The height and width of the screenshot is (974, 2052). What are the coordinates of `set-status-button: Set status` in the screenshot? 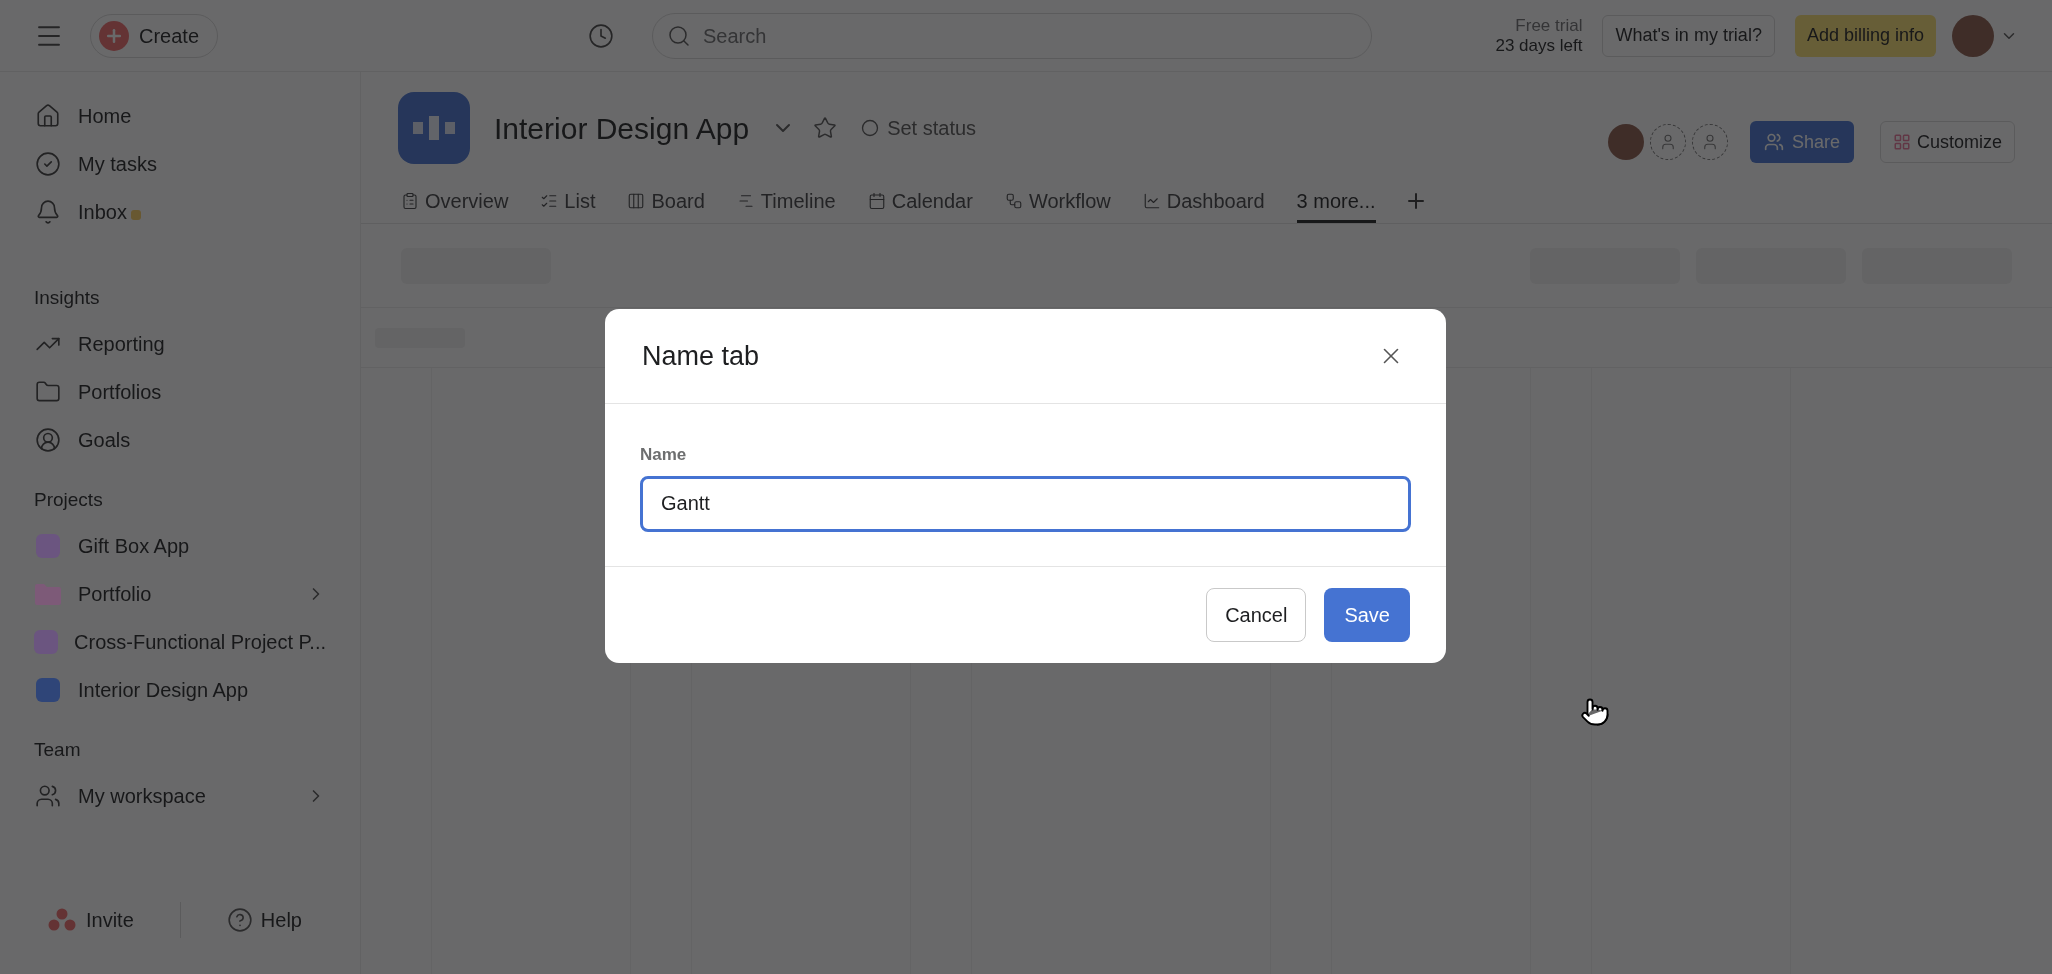 It's located at (919, 128).